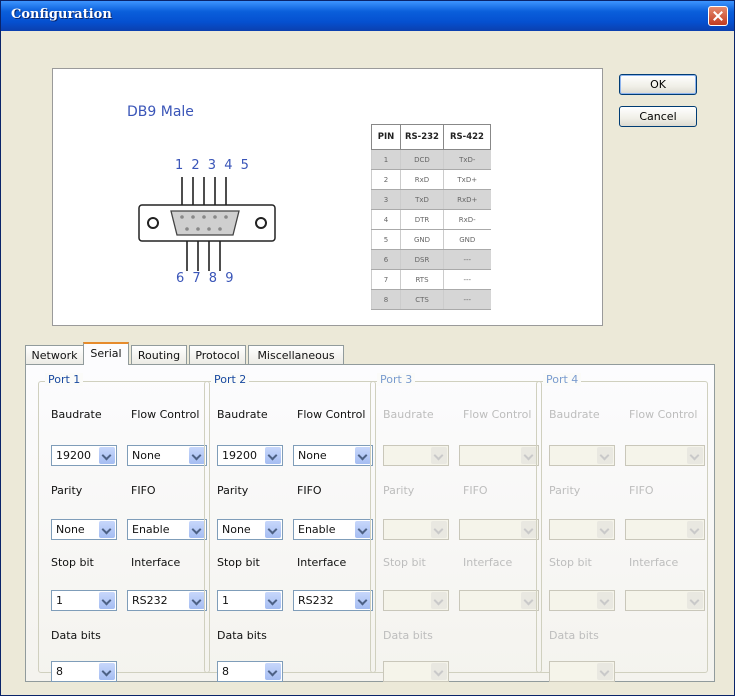  What do you see at coordinates (718, 16) in the screenshot?
I see `close-icon` at bounding box center [718, 16].